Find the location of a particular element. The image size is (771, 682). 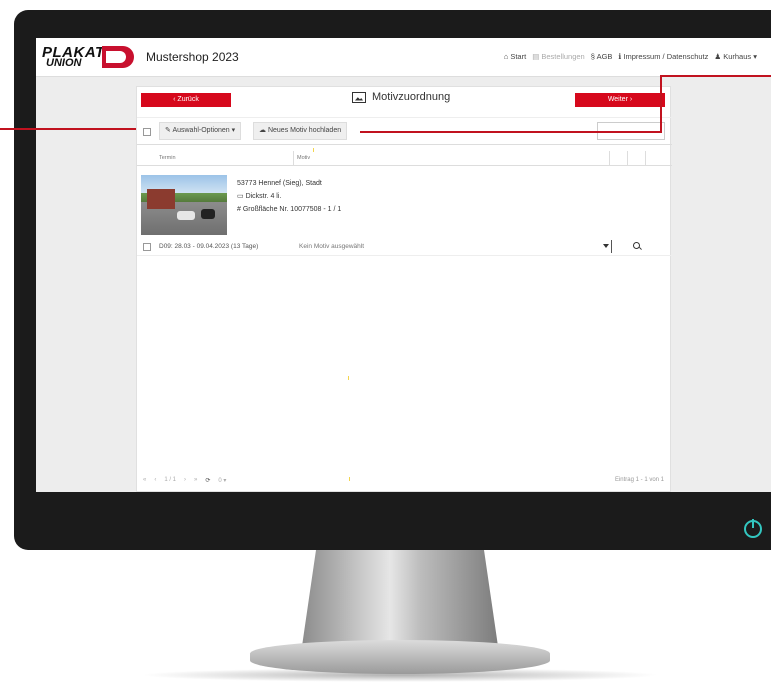

nav-agb-label: AGB is located at coordinates (604, 56).